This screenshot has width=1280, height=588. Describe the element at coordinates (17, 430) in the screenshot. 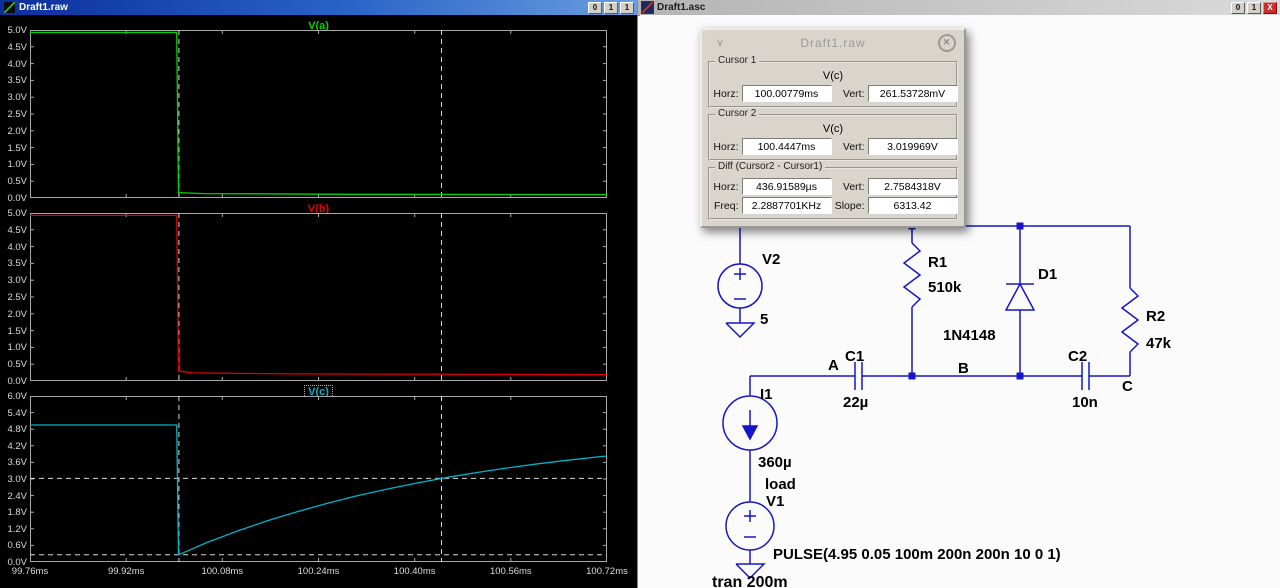

I see `y-tick-label: 4.8V` at that location.